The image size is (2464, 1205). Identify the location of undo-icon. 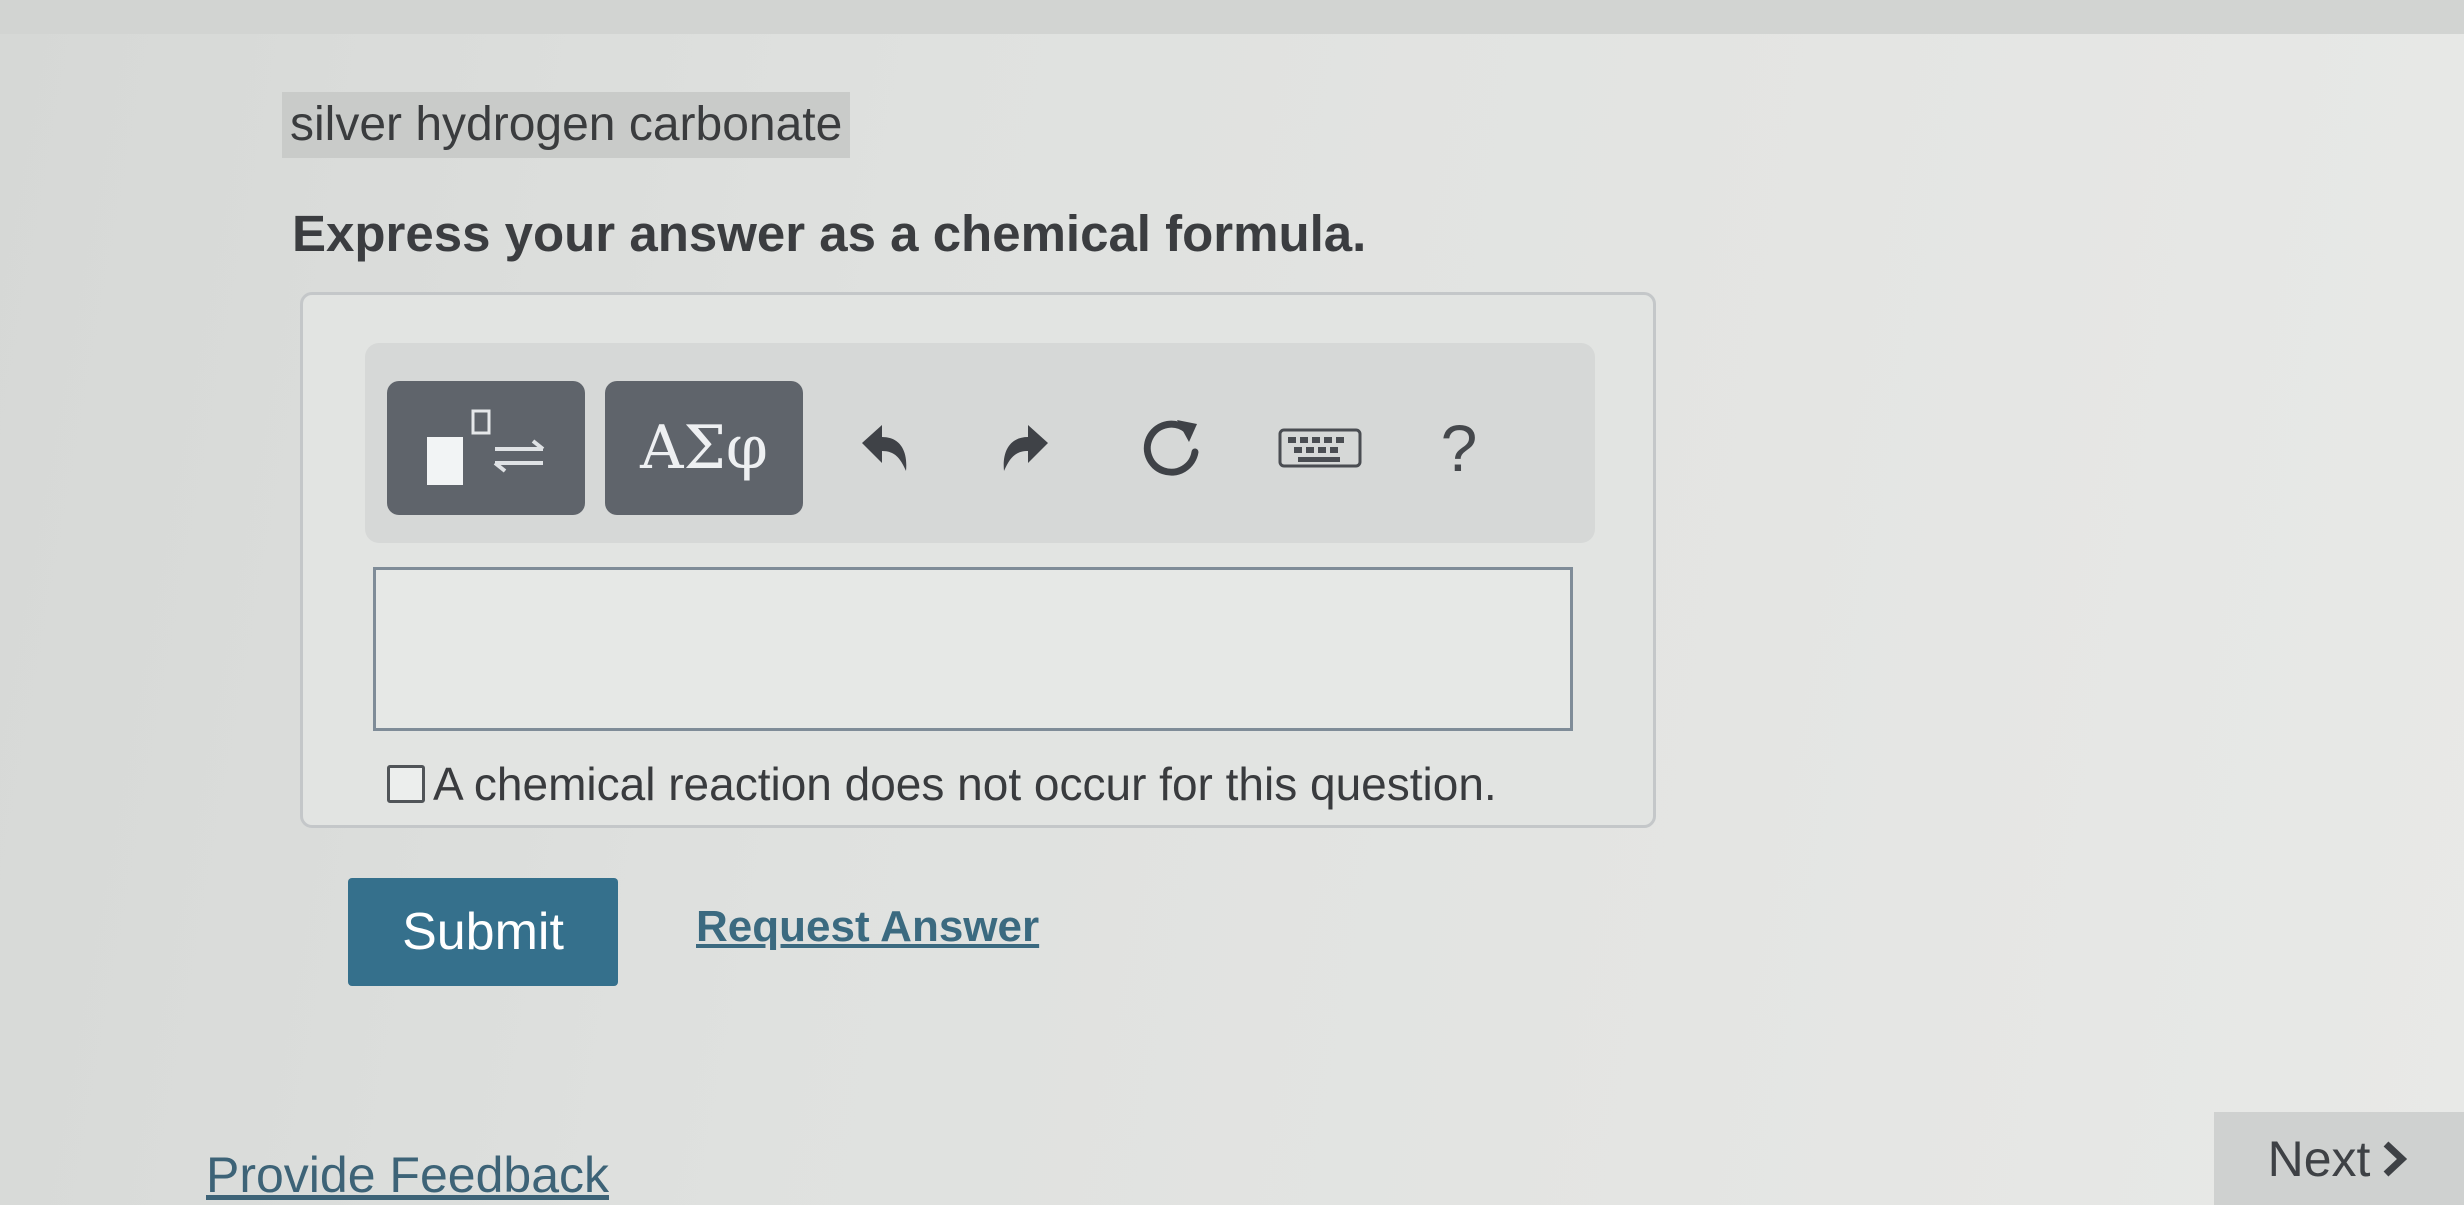
(884, 448).